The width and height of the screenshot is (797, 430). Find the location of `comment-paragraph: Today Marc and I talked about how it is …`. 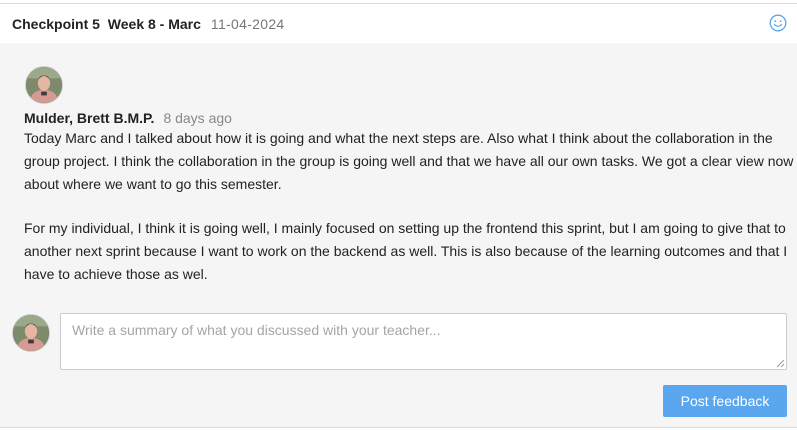

comment-paragraph: Today Marc and I talked about how it is … is located at coordinates (409, 161).